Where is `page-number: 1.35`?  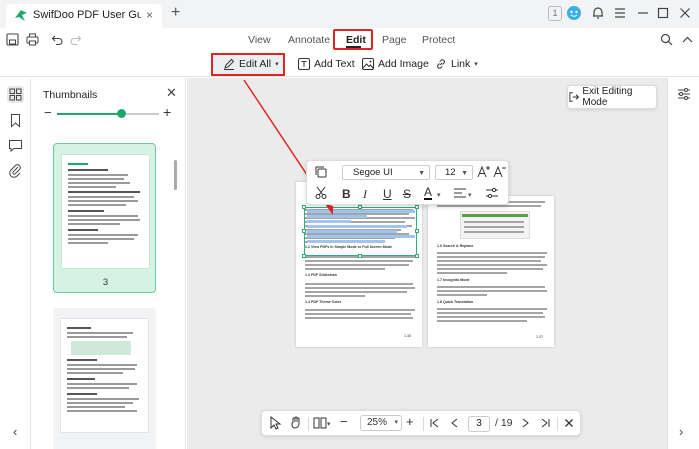
page-number: 1.35 is located at coordinates (407, 336).